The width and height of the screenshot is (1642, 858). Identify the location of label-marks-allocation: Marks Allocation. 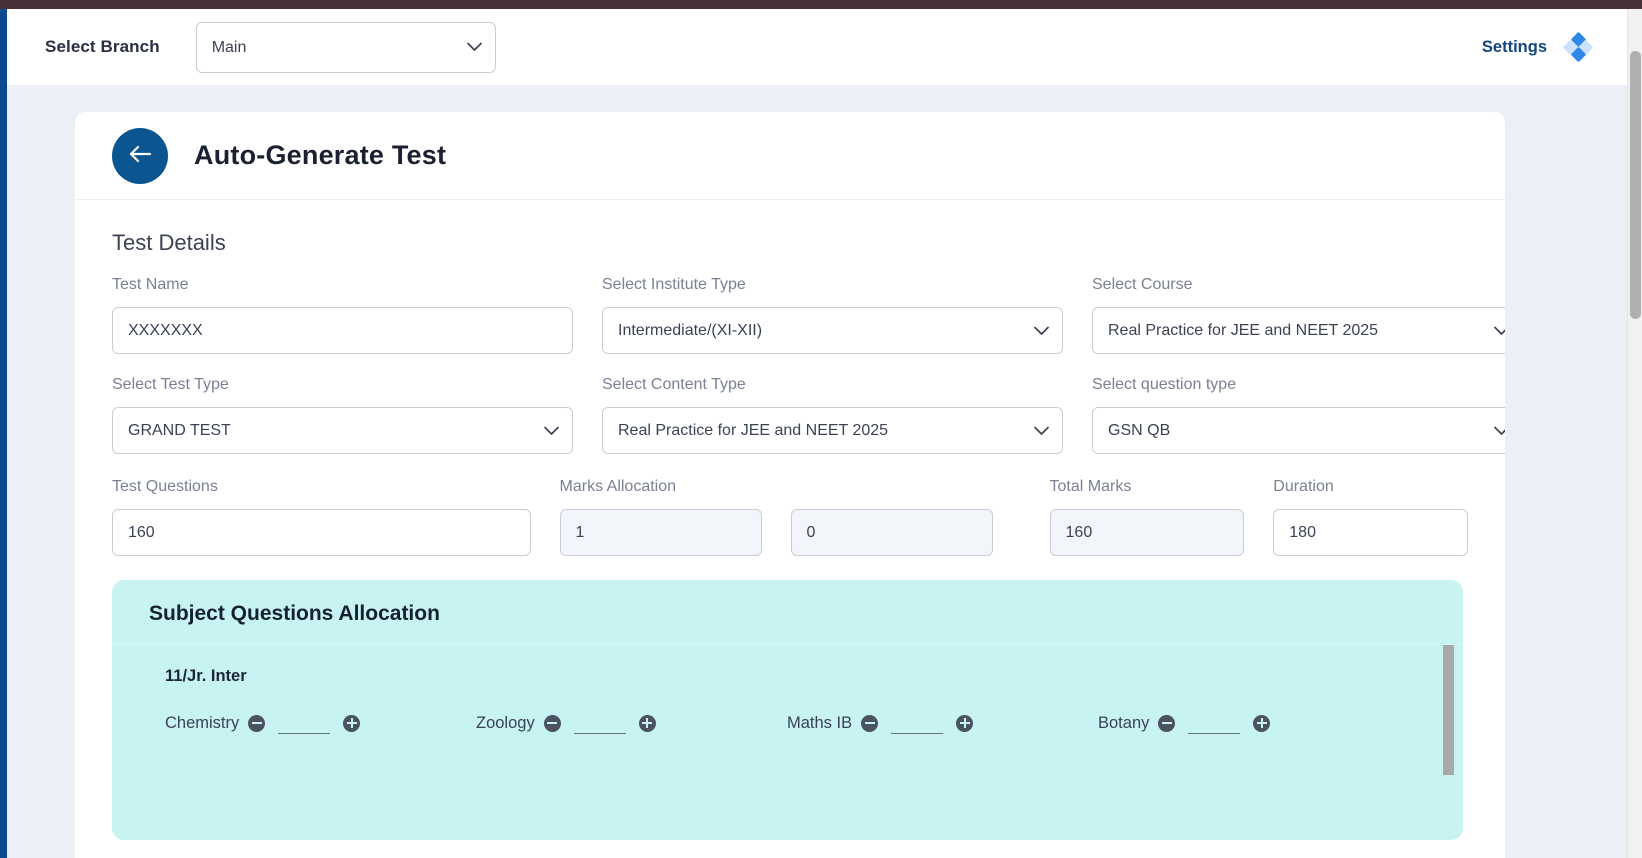
(618, 486).